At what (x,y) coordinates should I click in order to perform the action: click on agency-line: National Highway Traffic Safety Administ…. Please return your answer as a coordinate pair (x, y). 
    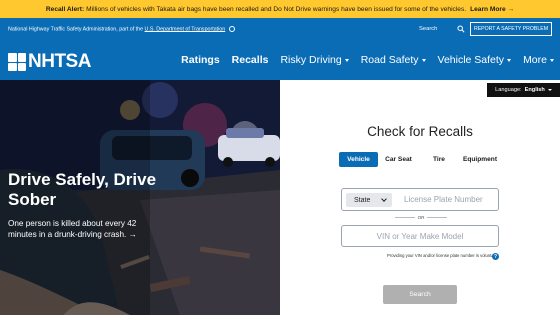
    Looking at the image, I should click on (121, 29).